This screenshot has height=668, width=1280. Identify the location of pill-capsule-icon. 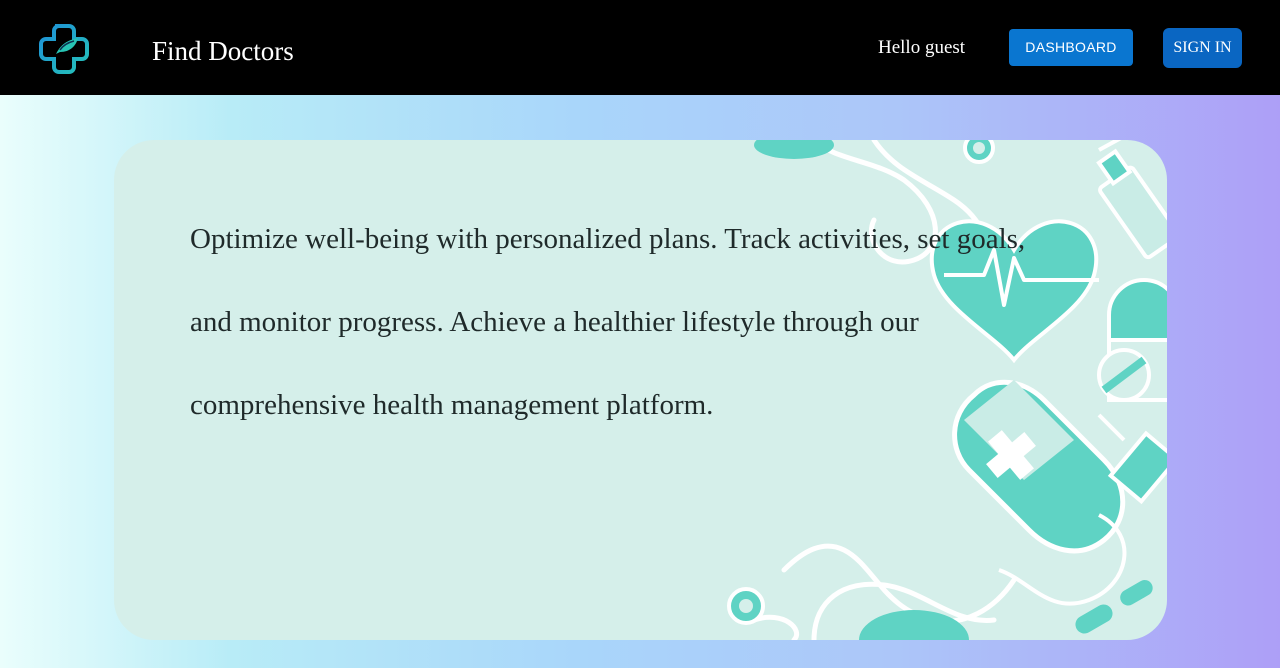
(1132, 340).